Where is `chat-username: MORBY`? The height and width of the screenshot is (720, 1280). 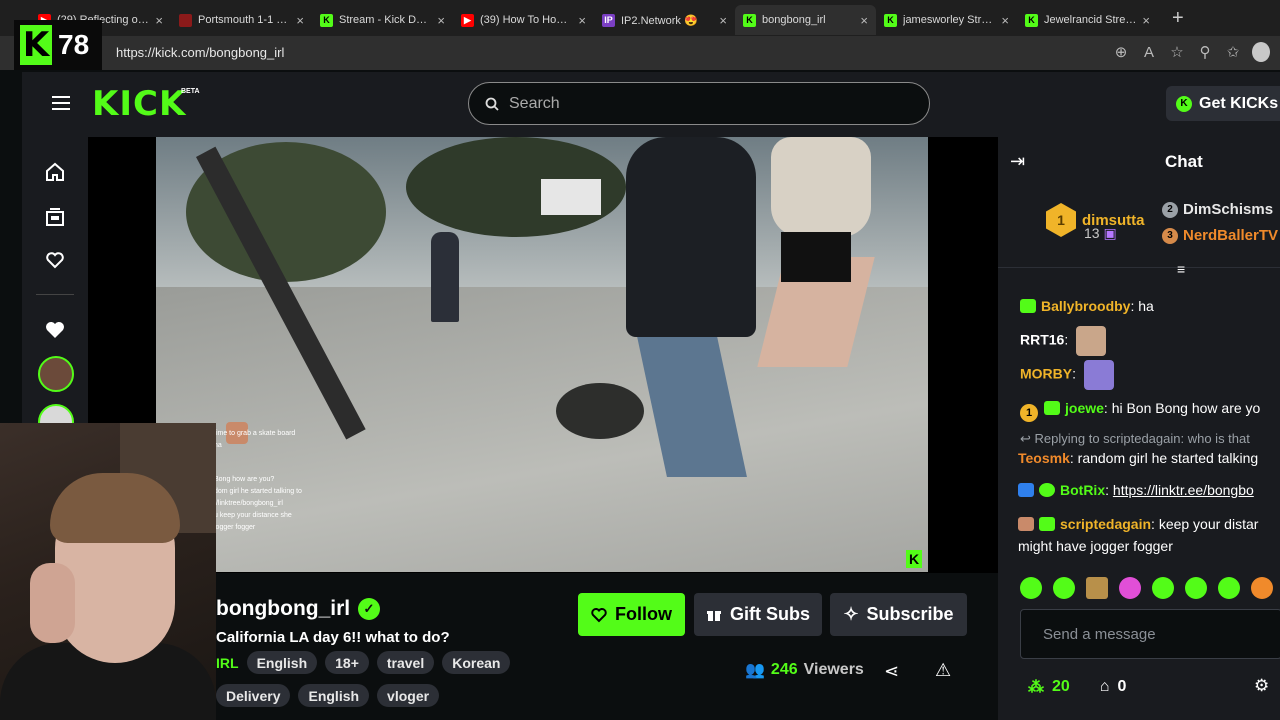
chat-username: MORBY is located at coordinates (1046, 374).